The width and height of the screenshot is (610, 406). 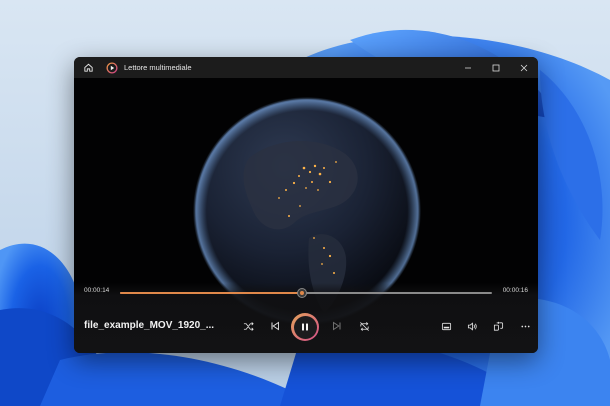 I want to click on window-controls, so click(x=496, y=67).